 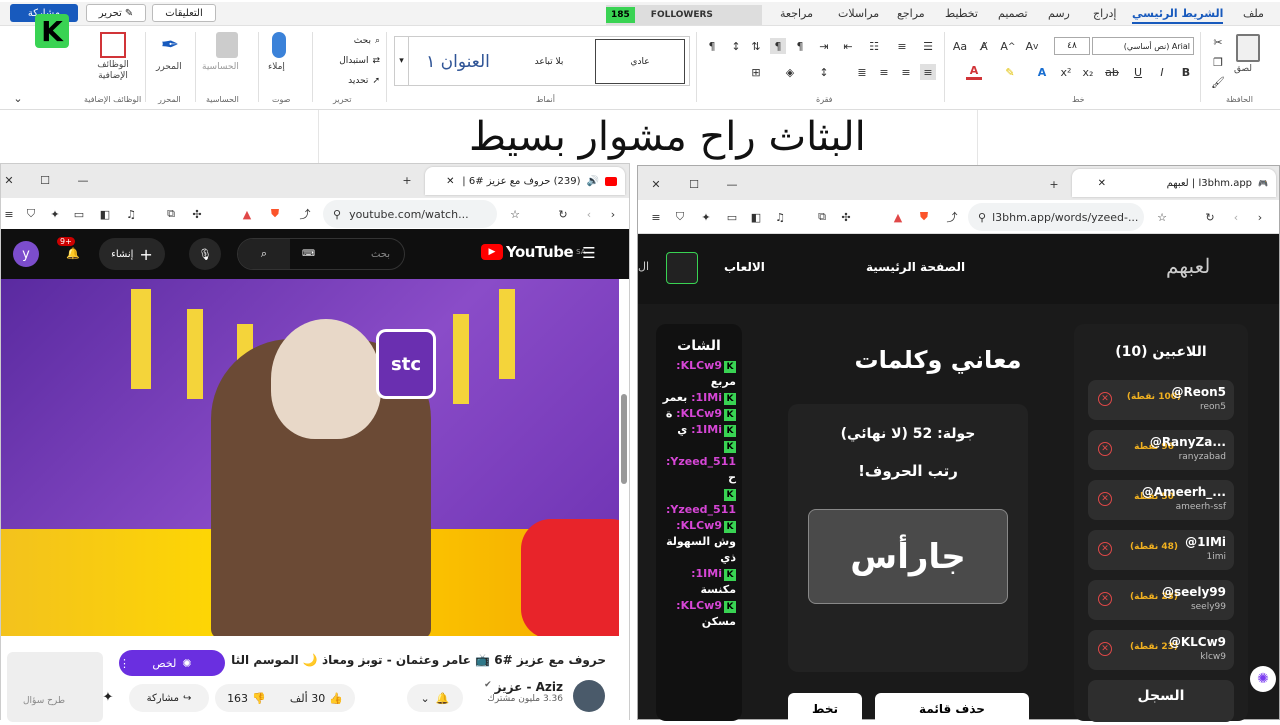 I want to click on italic-icon: I, so click(x=1162, y=72).